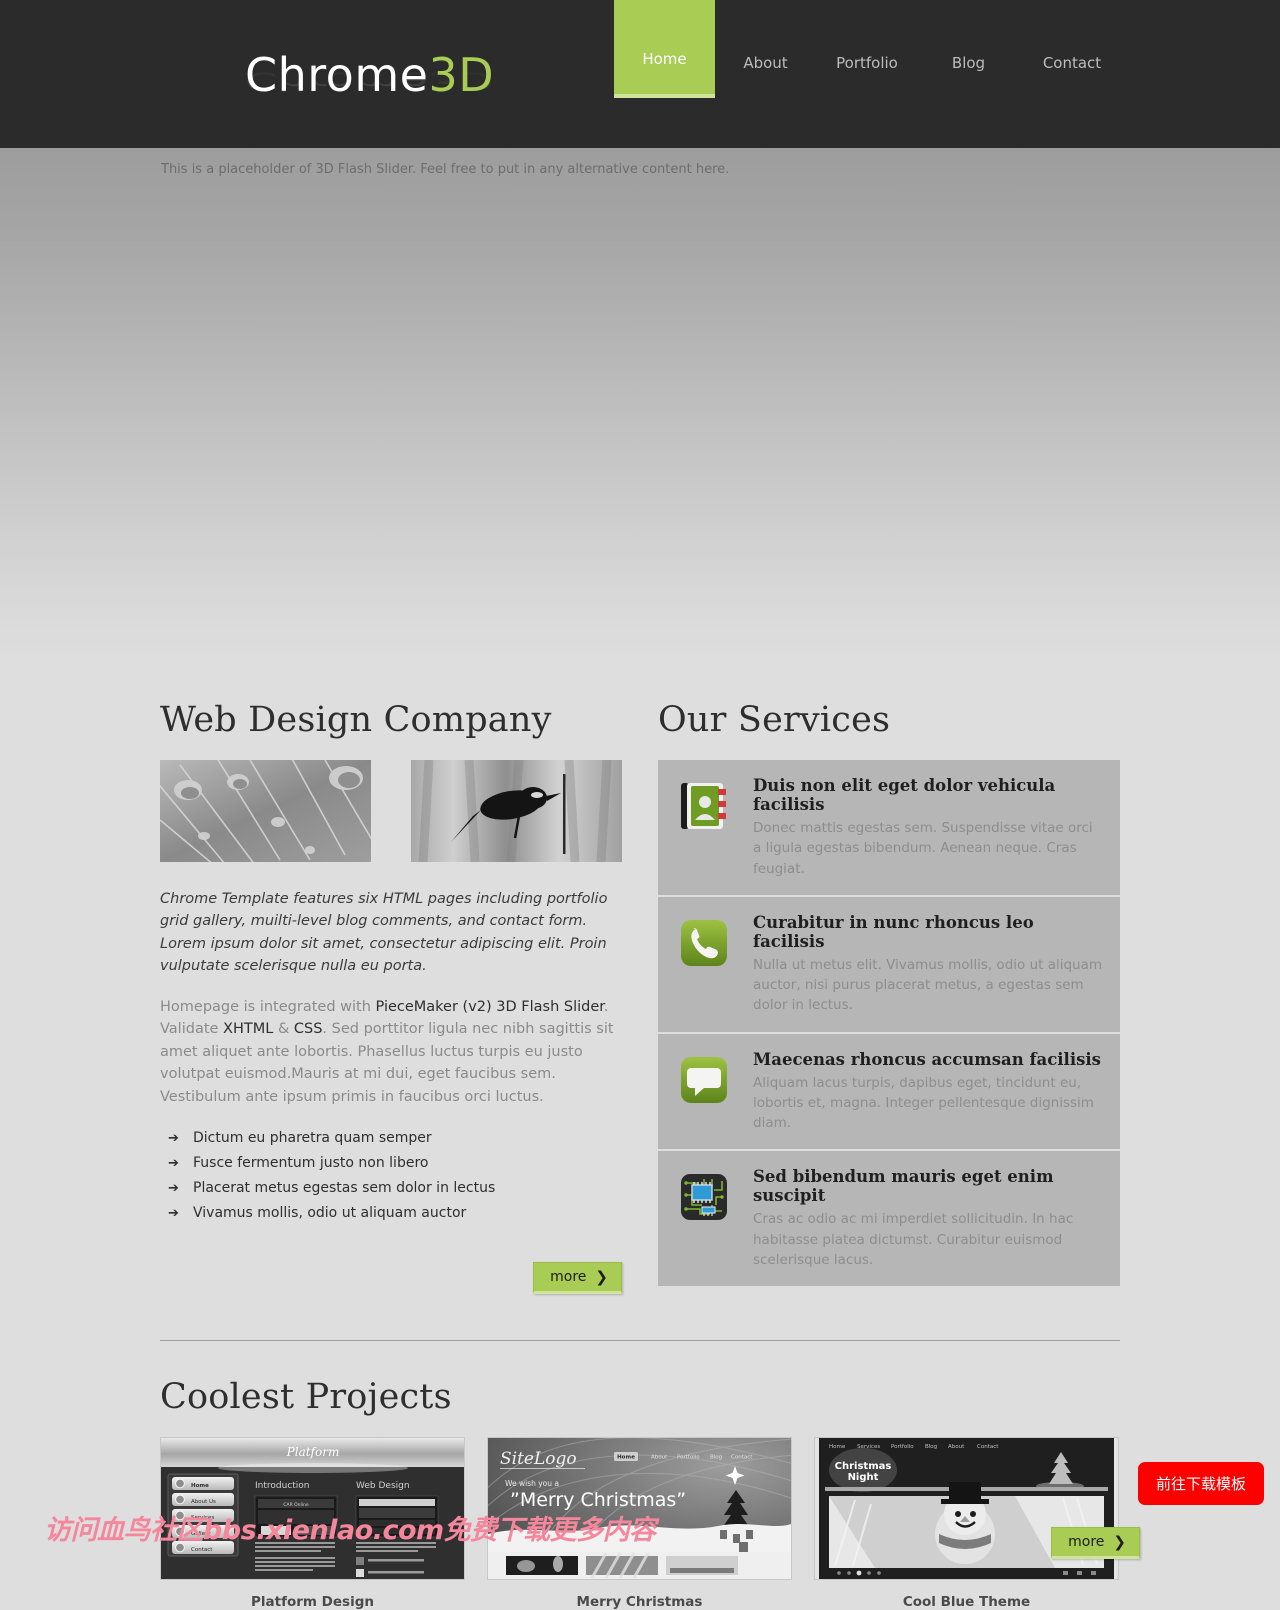 This screenshot has width=1280, height=1610. What do you see at coordinates (538, 1459) in the screenshot?
I see `svg-text: SiteLogo` at bounding box center [538, 1459].